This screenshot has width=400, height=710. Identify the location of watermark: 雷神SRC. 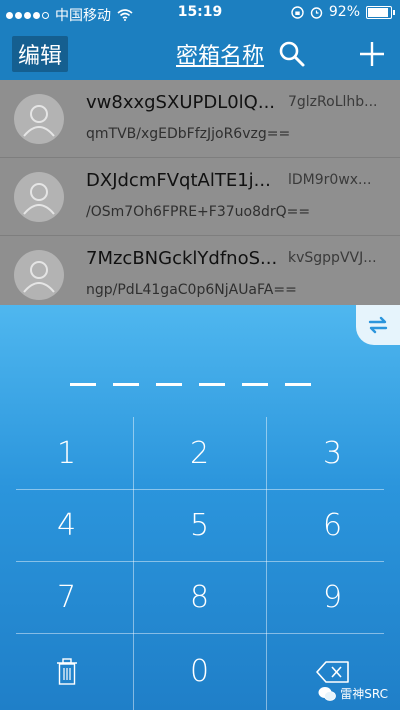
(353, 693).